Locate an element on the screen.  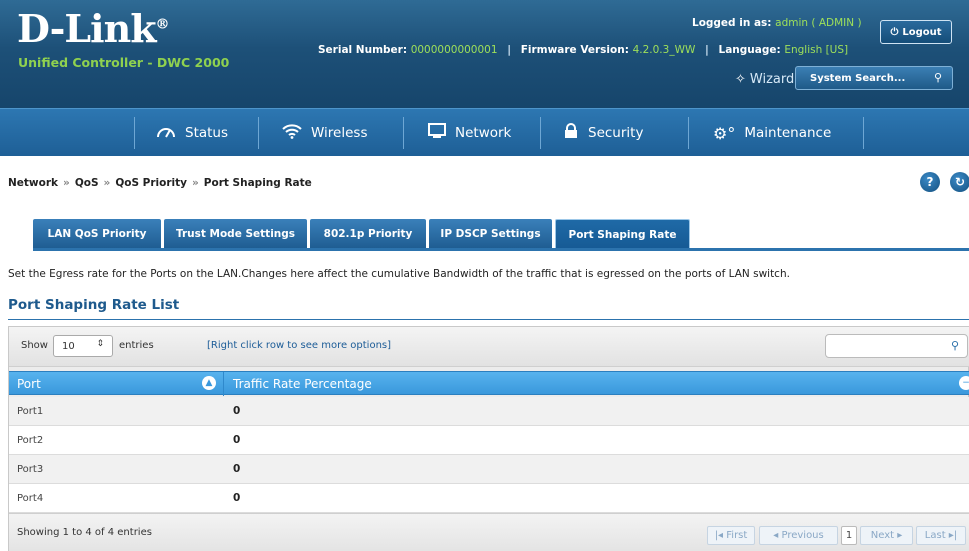
tab-port-shaping-rate: Port Shaping Rate is located at coordinates (622, 234).